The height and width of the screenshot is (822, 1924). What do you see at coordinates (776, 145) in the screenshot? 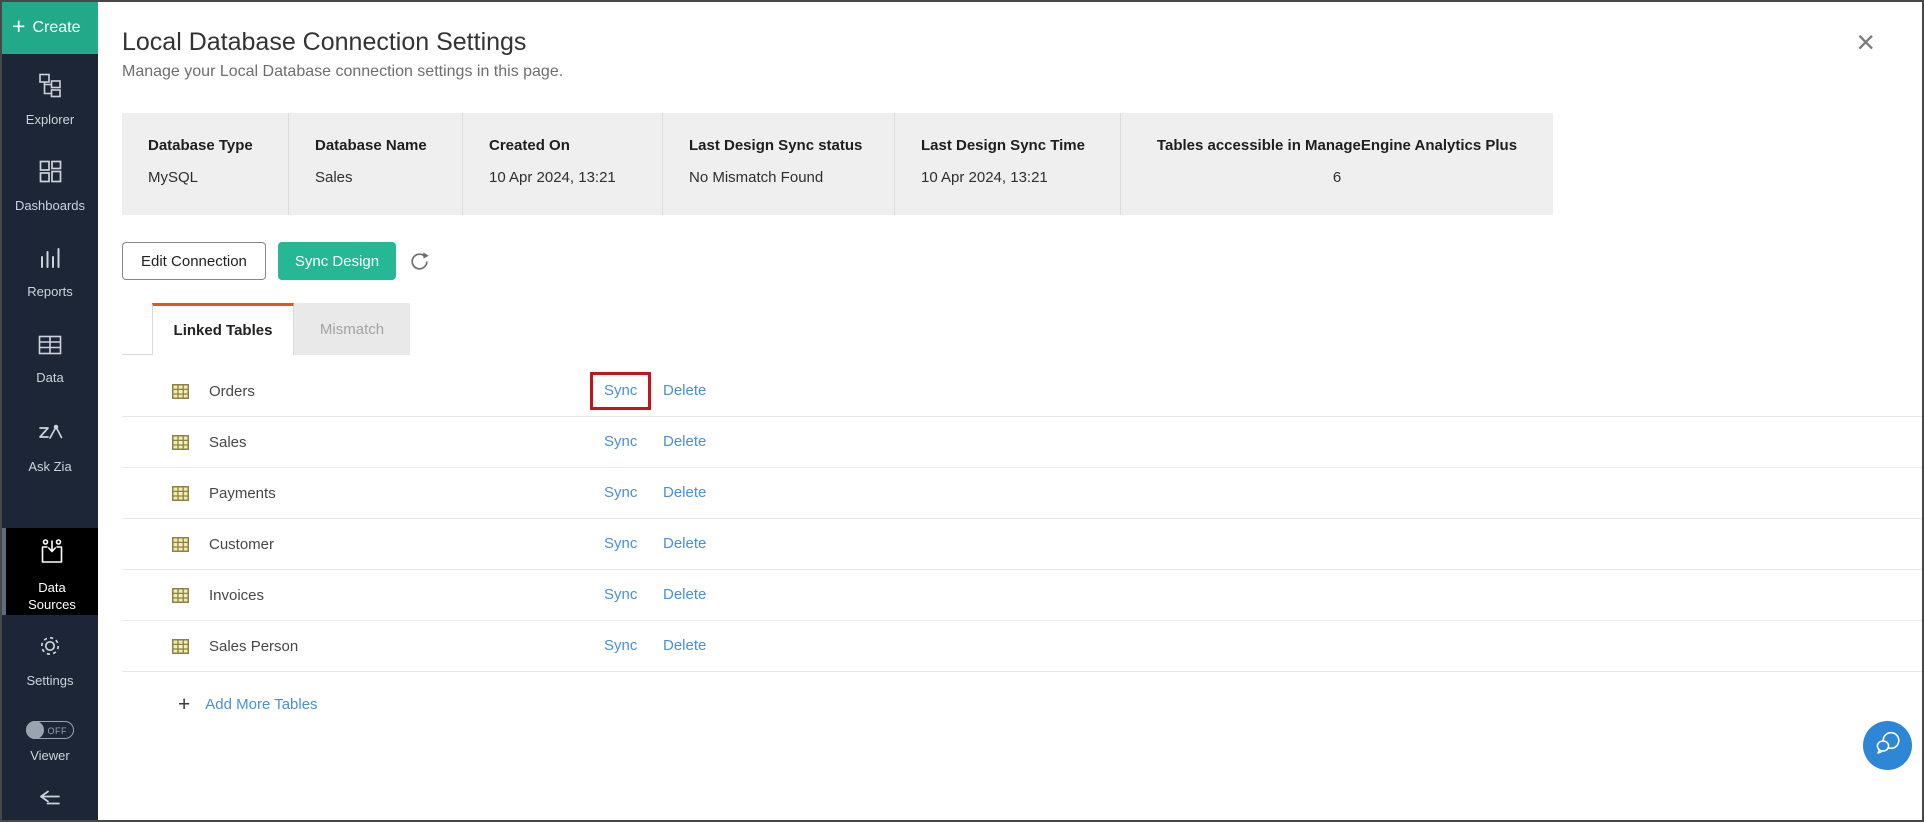
I see `summary-label: Last Design Sync status` at bounding box center [776, 145].